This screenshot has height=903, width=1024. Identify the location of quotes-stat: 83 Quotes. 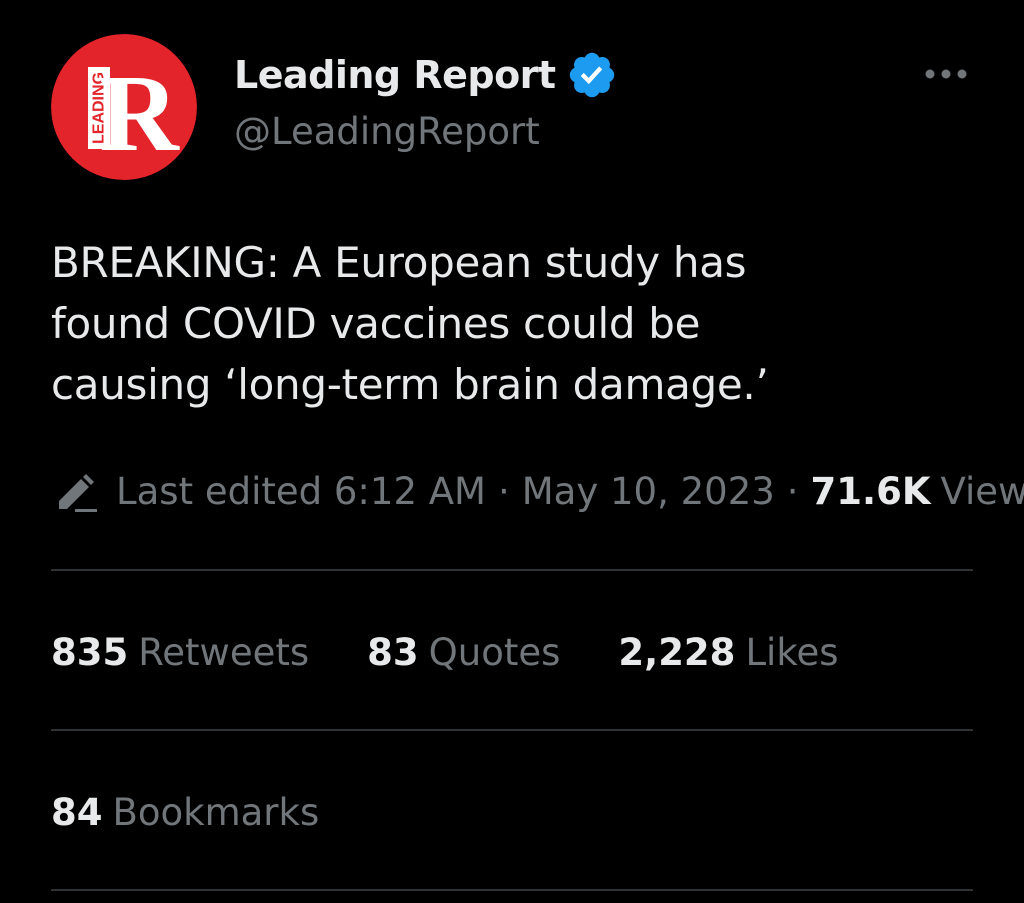
(463, 652).